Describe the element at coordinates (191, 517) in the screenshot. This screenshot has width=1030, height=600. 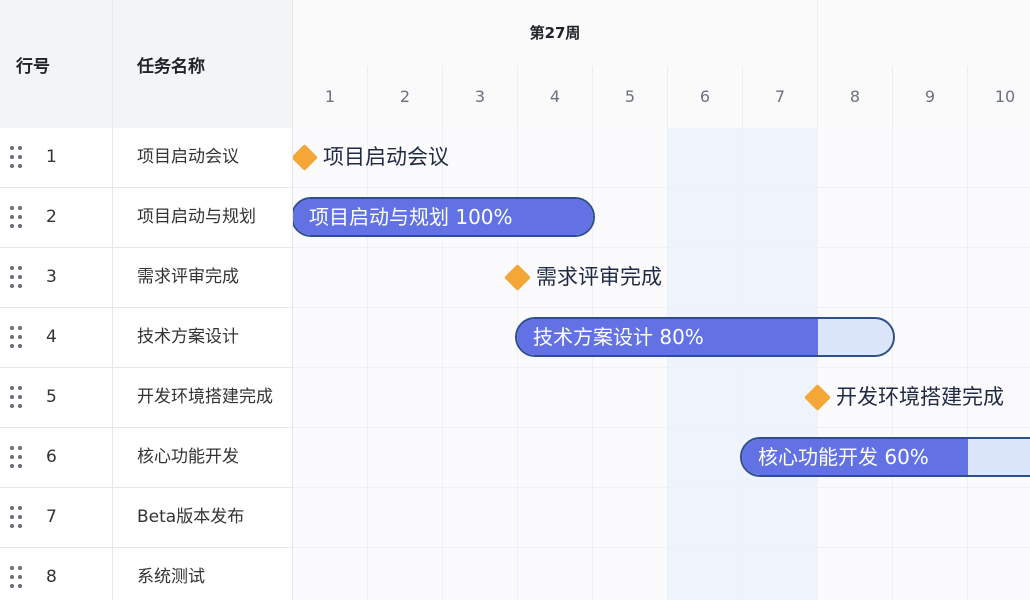
I see `task-name: Beta版本发布` at that location.